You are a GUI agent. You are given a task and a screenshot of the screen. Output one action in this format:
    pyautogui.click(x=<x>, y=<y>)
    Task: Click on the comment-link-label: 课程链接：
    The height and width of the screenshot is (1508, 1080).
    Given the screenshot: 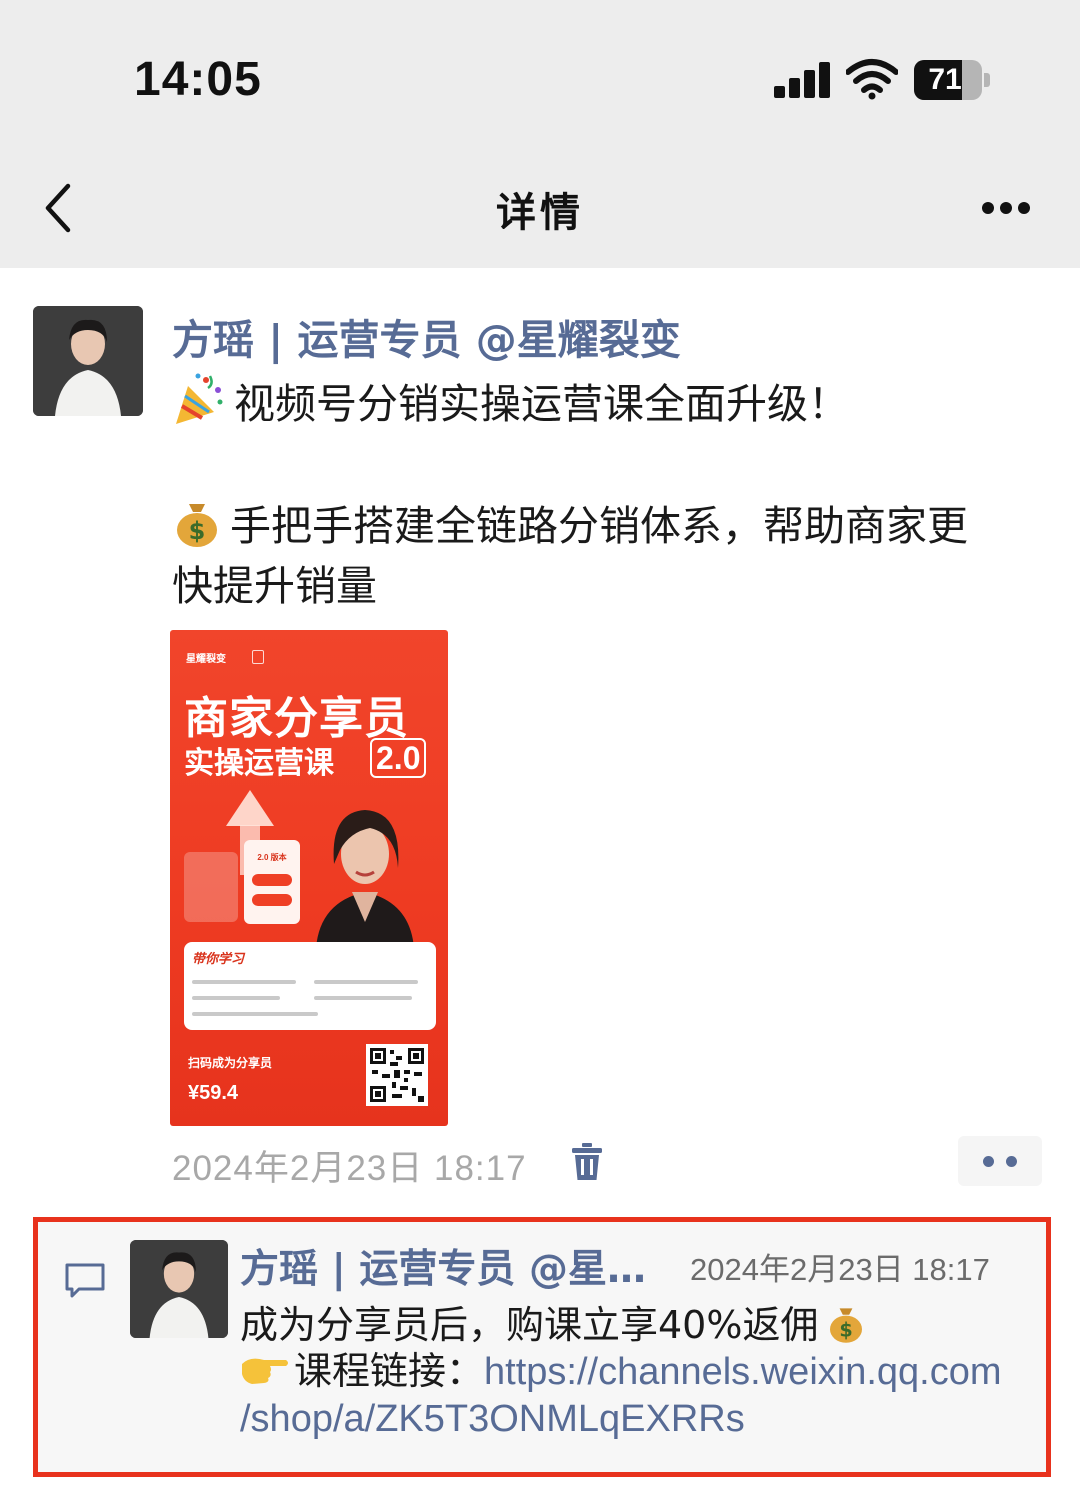 What is the action you would take?
    pyautogui.click(x=389, y=1371)
    